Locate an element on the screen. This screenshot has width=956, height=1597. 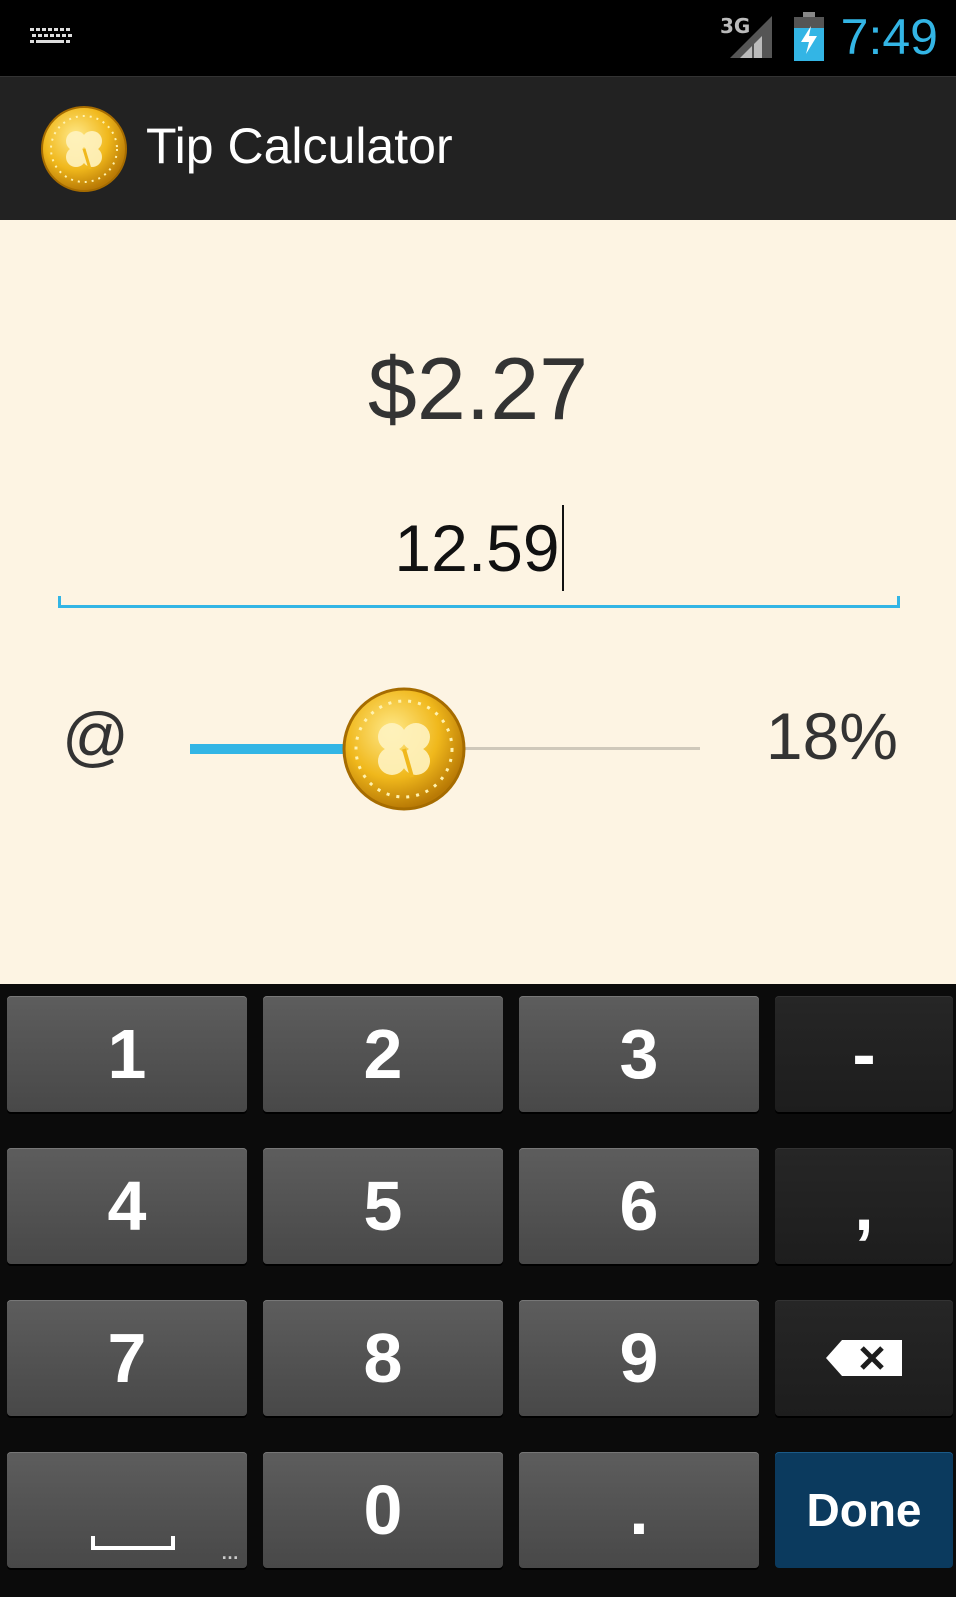
app-title: Tip Calculator is located at coordinates (299, 146).